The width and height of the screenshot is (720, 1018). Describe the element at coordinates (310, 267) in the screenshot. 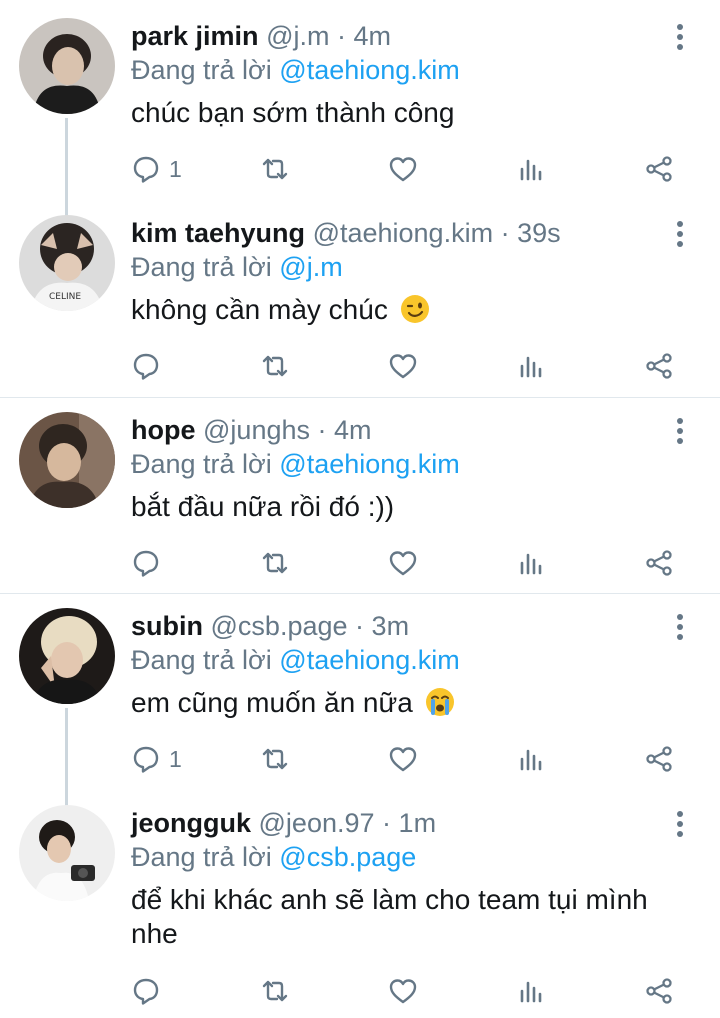

I see `replying-to-user-link: @j.m` at that location.